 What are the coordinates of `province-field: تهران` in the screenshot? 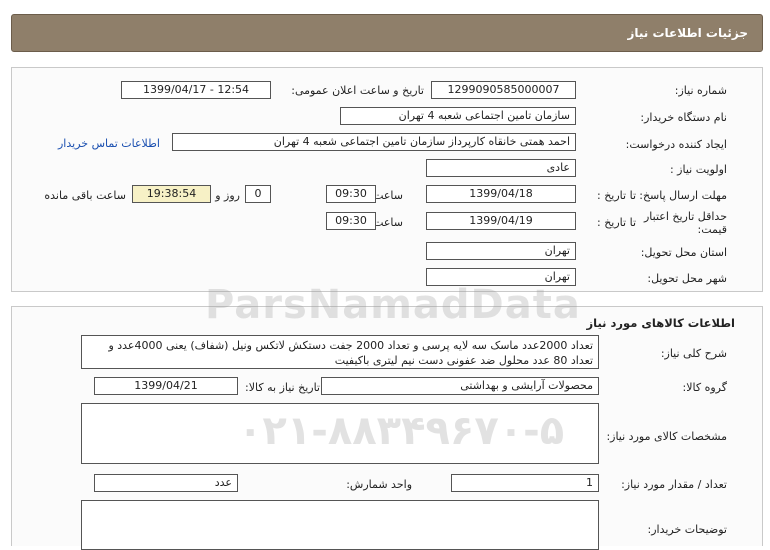 It's located at (501, 251).